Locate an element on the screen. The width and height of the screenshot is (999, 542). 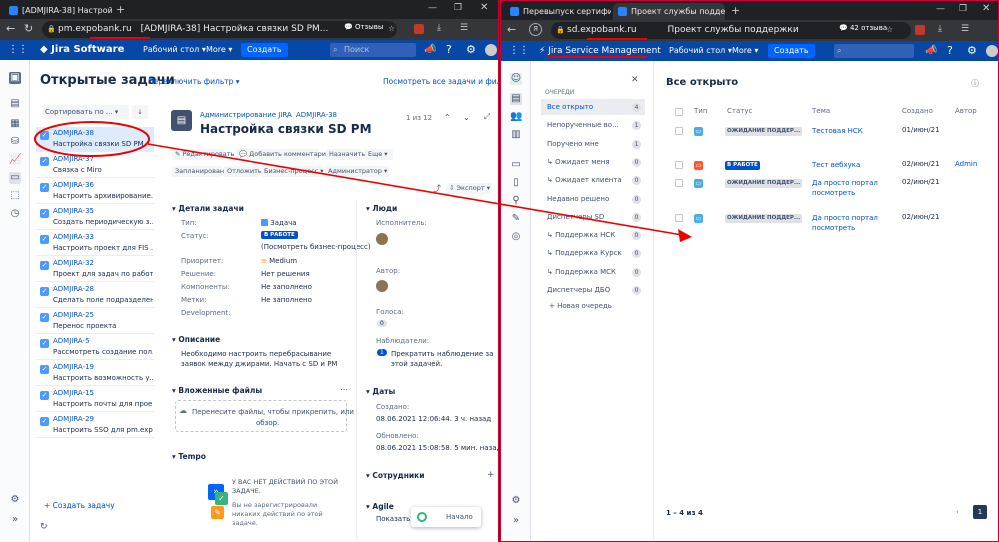
column-header: Статус is located at coordinates (739, 111).